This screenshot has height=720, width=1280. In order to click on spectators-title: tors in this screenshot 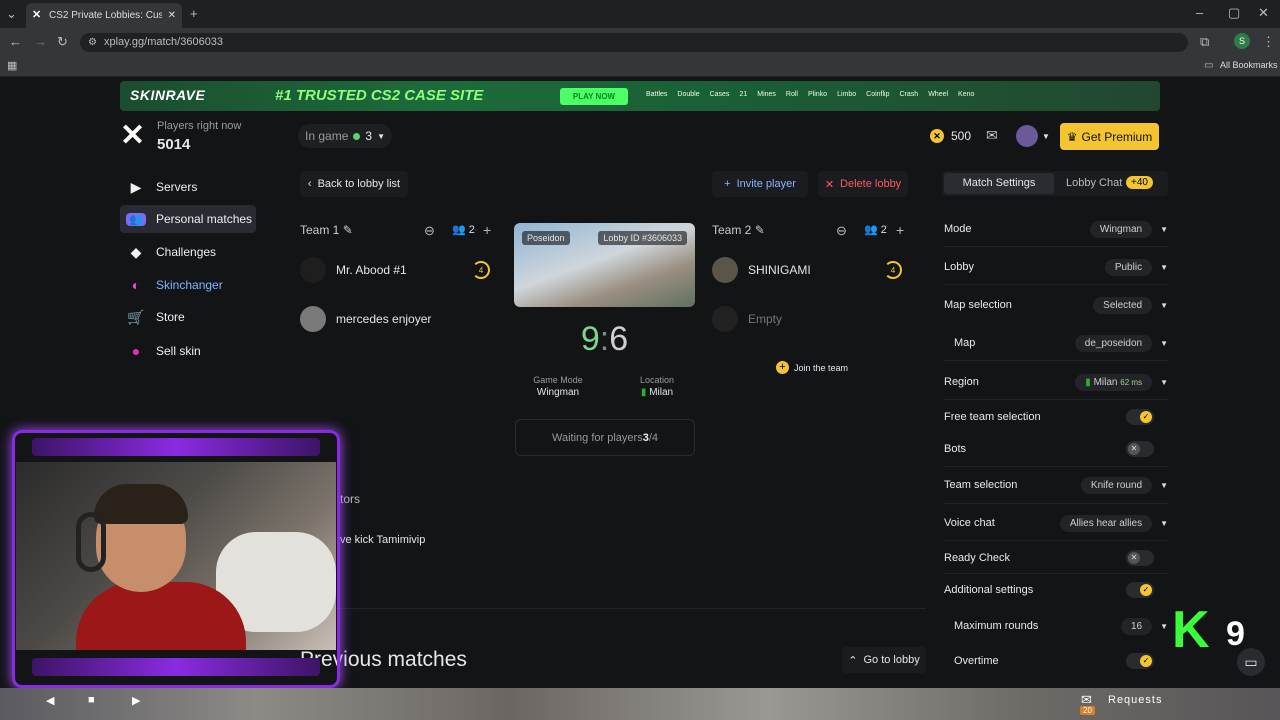, I will do `click(350, 499)`.